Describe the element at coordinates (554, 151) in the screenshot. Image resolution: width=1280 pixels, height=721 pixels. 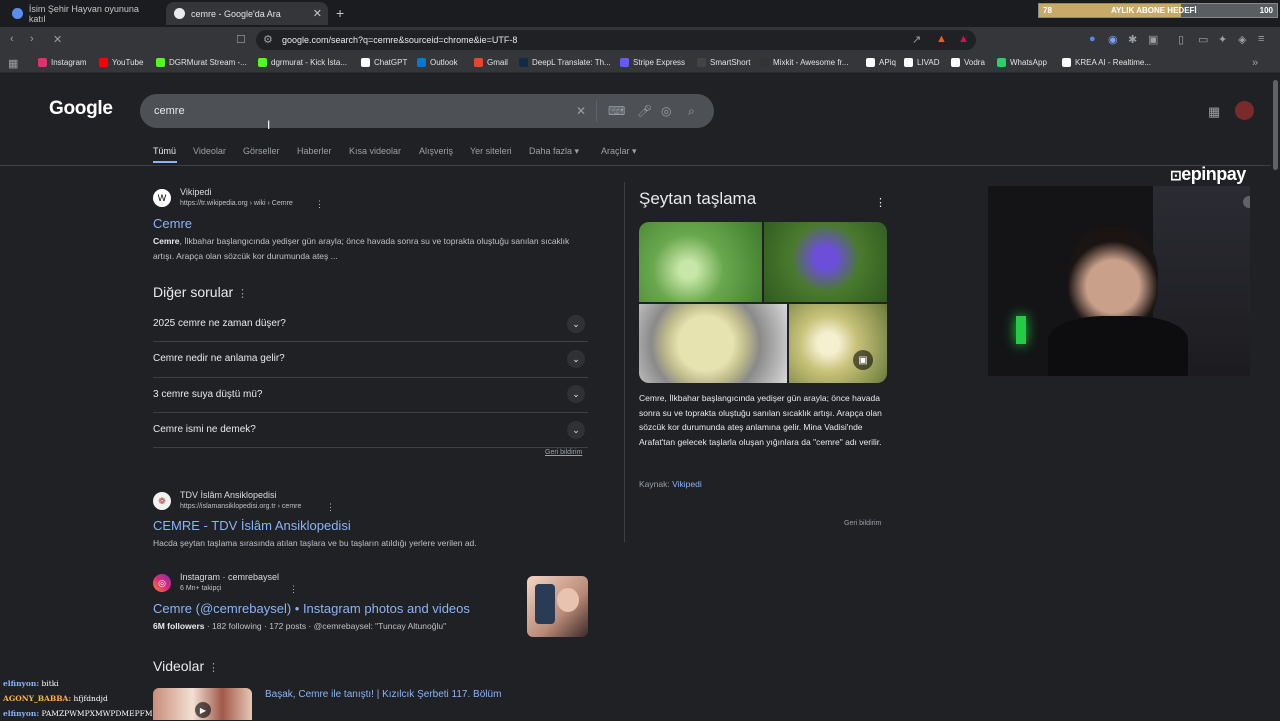
I see `tab-more: Daha fazla ▾` at that location.